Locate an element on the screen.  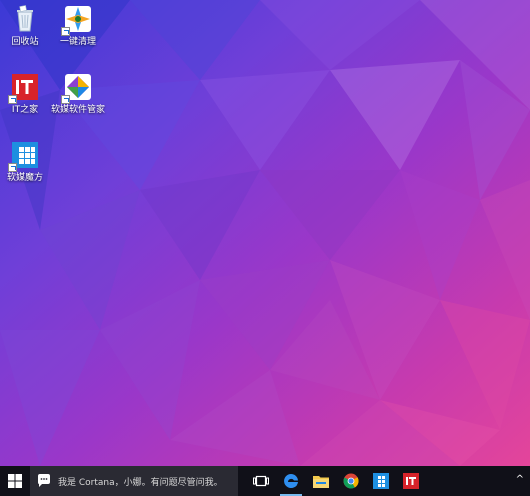
chrome-icon is located at coordinates (351, 481).